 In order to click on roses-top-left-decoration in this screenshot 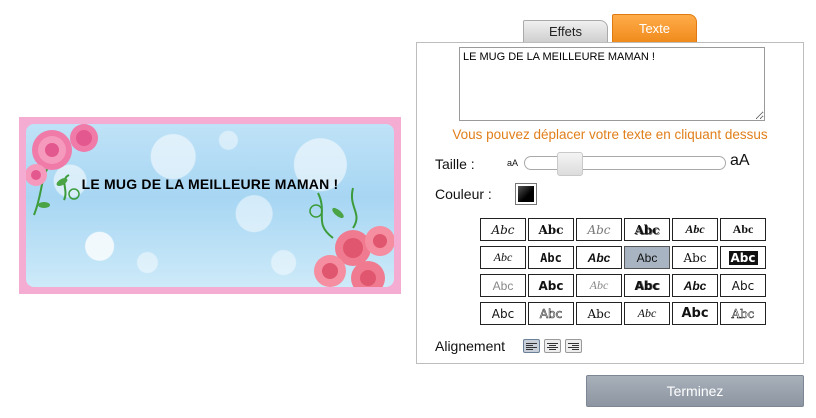, I will do `click(62, 170)`.